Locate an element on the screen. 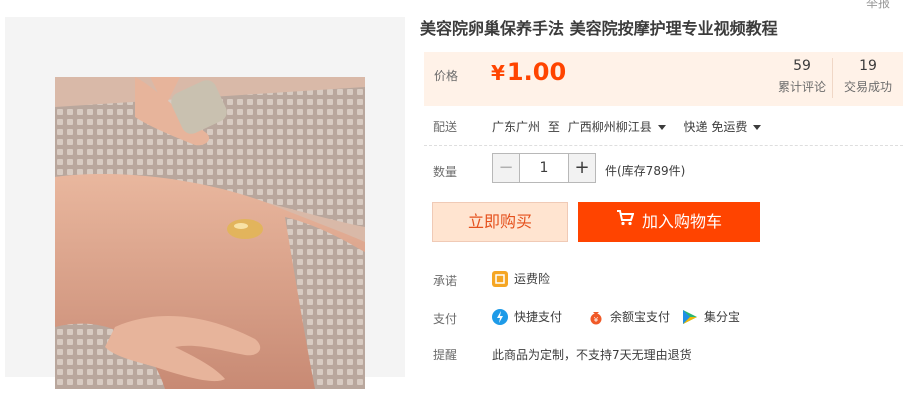 The height and width of the screenshot is (402, 918). promise-item: 运费险 is located at coordinates (532, 279).